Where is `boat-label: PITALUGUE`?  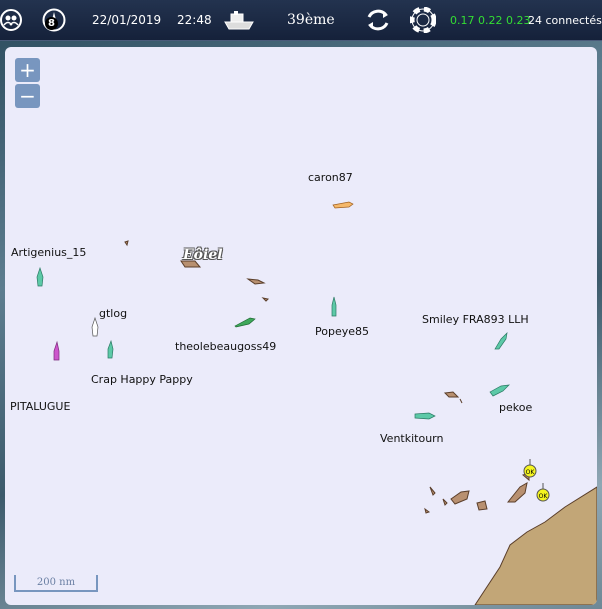
boat-label: PITALUGUE is located at coordinates (40, 406).